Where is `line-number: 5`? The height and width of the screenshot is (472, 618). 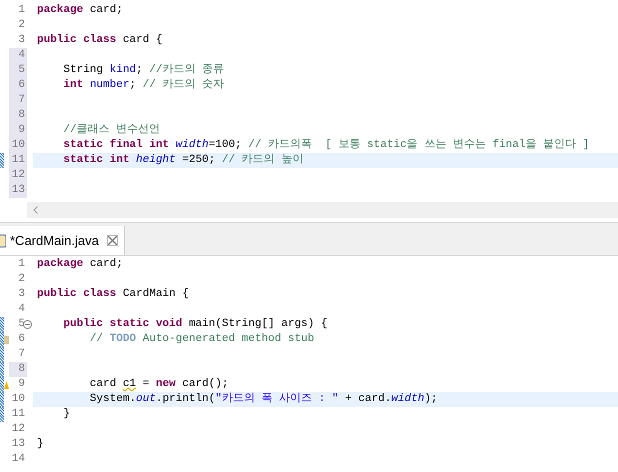 line-number: 5 is located at coordinates (18, 70).